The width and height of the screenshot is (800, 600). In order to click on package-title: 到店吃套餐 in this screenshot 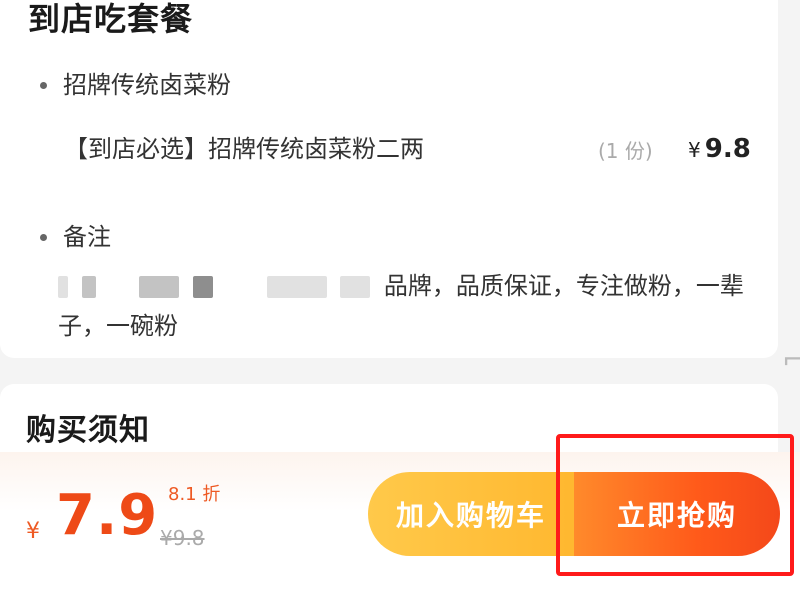, I will do `click(111, 19)`.